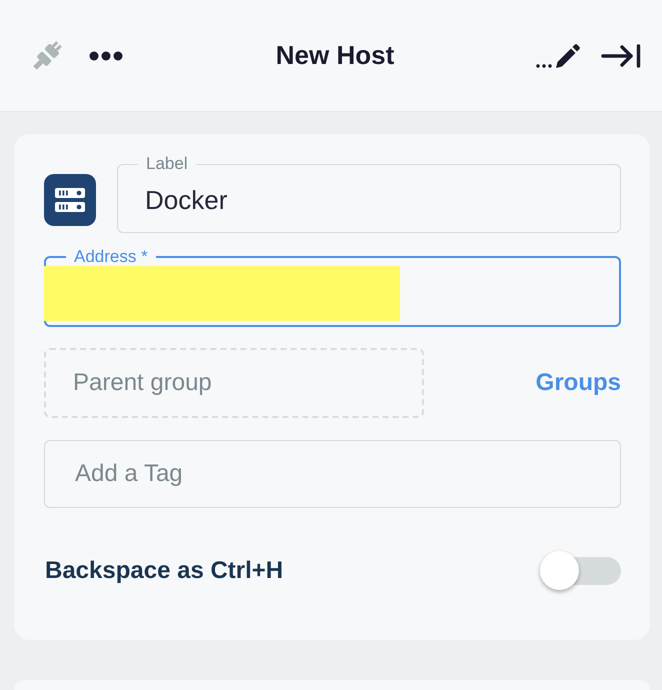  Describe the element at coordinates (106, 55) in the screenshot. I see `more-icon` at that location.